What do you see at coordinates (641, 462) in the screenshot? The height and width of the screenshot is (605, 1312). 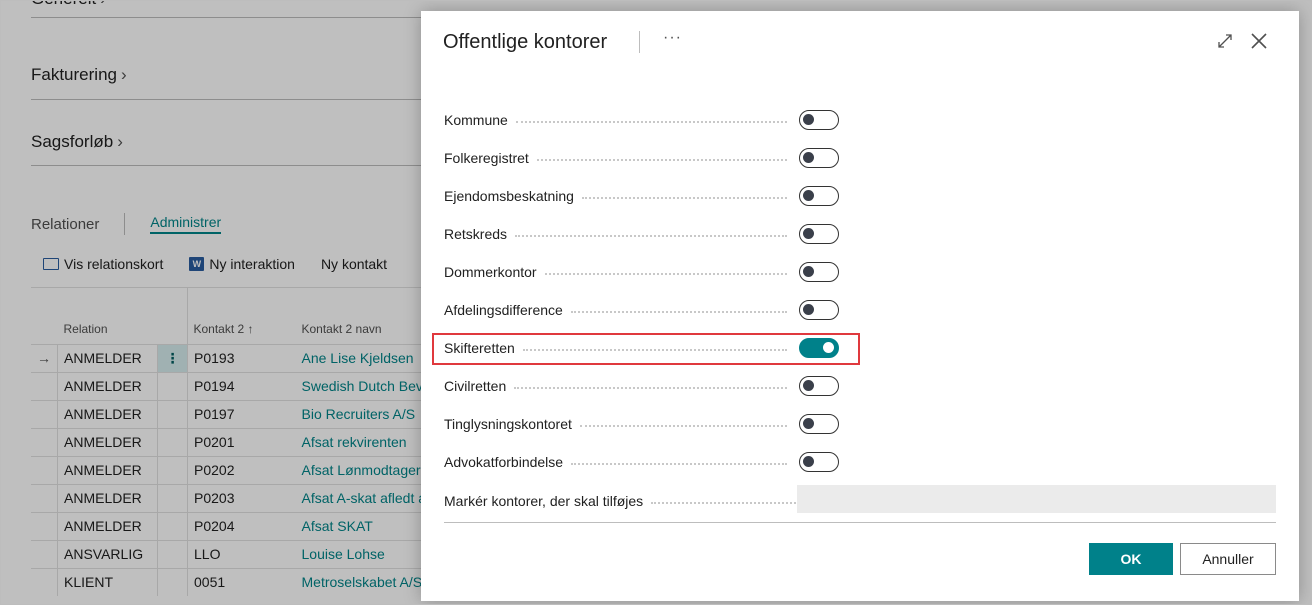 I see `field-row: Advokatforbindelse` at bounding box center [641, 462].